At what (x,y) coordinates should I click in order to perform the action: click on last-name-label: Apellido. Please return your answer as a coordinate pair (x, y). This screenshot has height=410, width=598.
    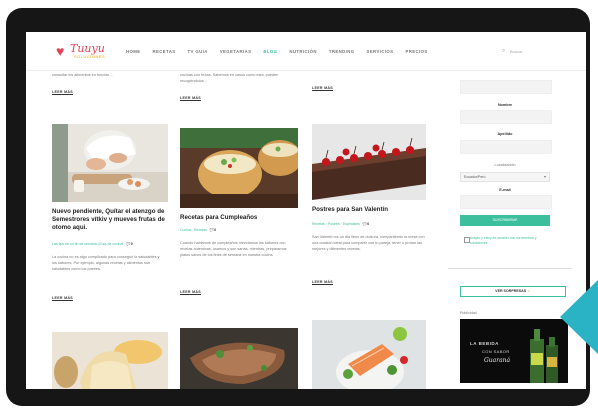
    Looking at the image, I should click on (505, 134).